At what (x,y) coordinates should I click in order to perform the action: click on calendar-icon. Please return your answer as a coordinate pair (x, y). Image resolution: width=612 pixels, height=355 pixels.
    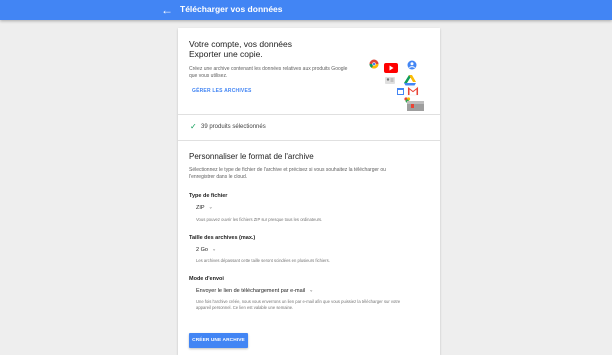
    Looking at the image, I should click on (400, 91).